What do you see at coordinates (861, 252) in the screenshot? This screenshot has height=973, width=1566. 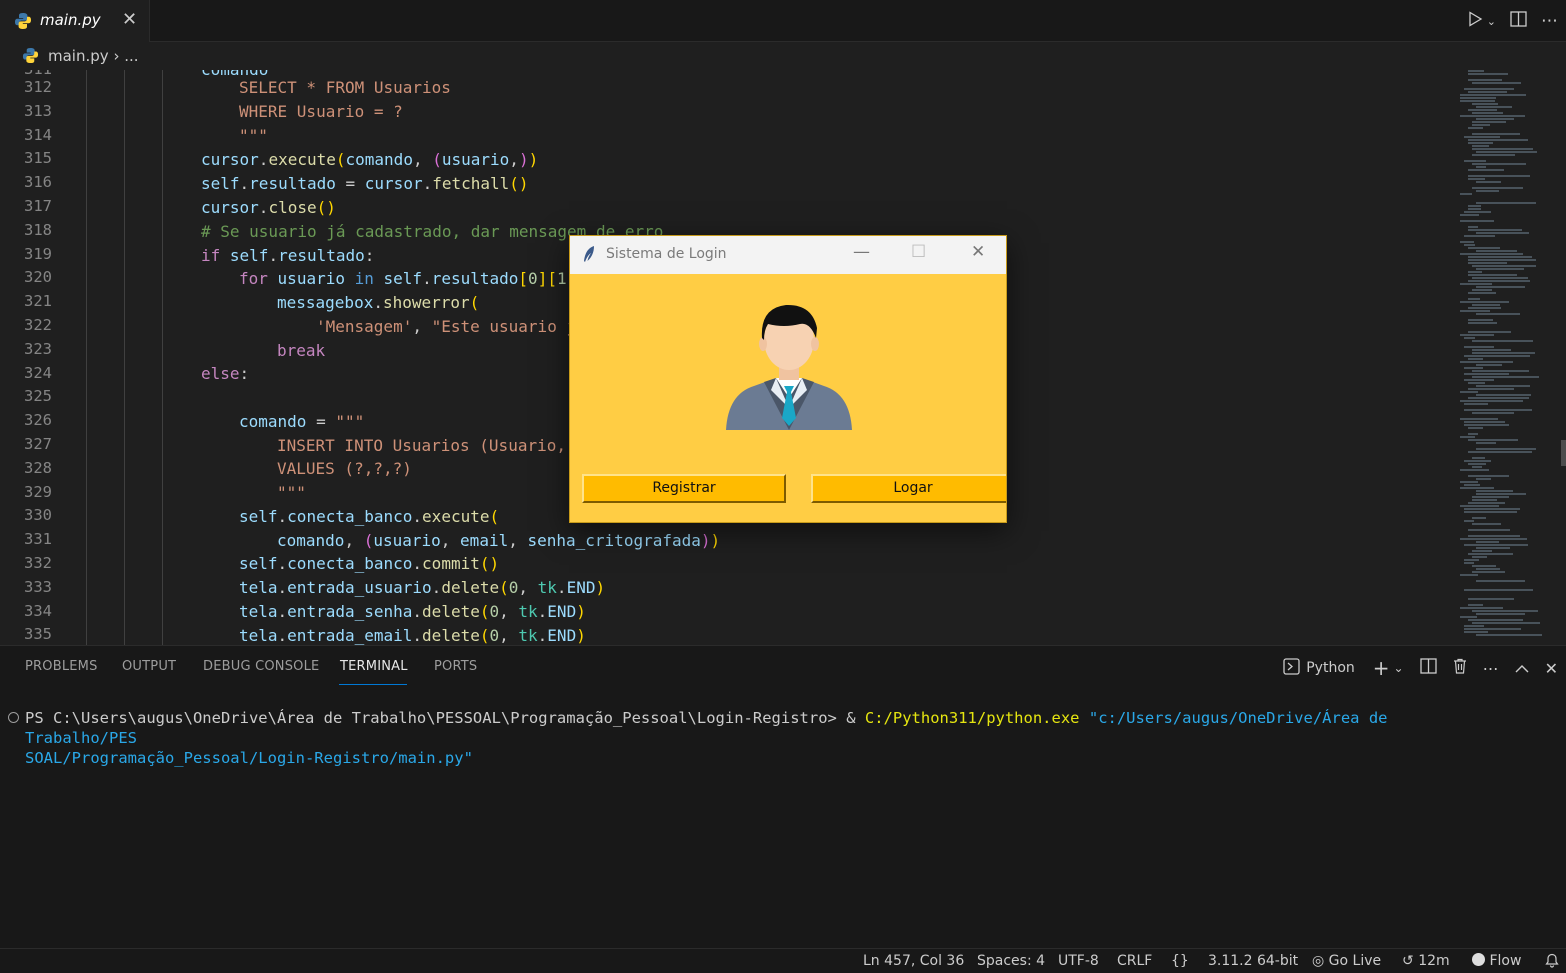 I see `minimize-icon: —` at bounding box center [861, 252].